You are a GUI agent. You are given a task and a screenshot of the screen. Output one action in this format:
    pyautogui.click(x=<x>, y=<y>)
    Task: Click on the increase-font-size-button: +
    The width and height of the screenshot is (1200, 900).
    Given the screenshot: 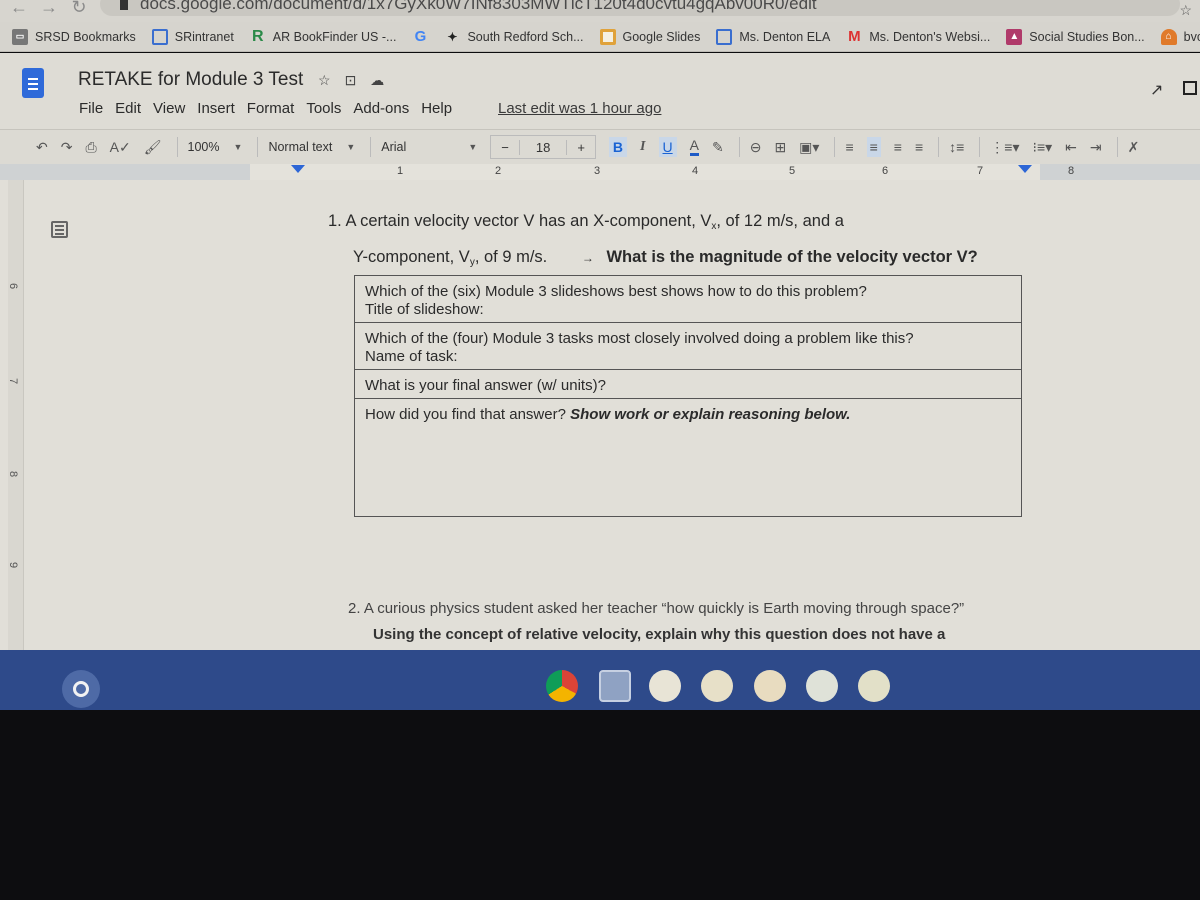 What is the action you would take?
    pyautogui.click(x=581, y=147)
    